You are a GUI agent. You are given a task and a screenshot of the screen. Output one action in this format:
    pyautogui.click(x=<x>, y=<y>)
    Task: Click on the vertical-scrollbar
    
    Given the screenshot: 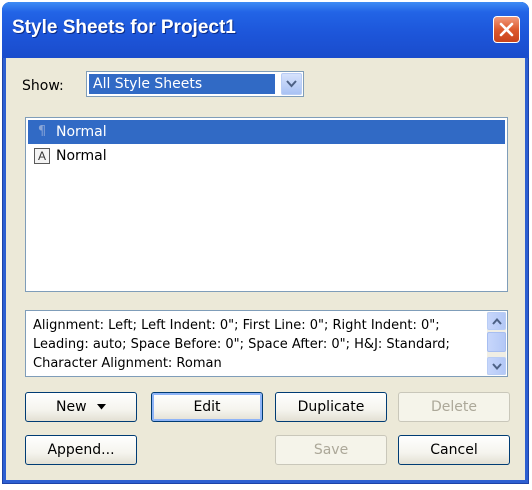 What is the action you would take?
    pyautogui.click(x=496, y=343)
    